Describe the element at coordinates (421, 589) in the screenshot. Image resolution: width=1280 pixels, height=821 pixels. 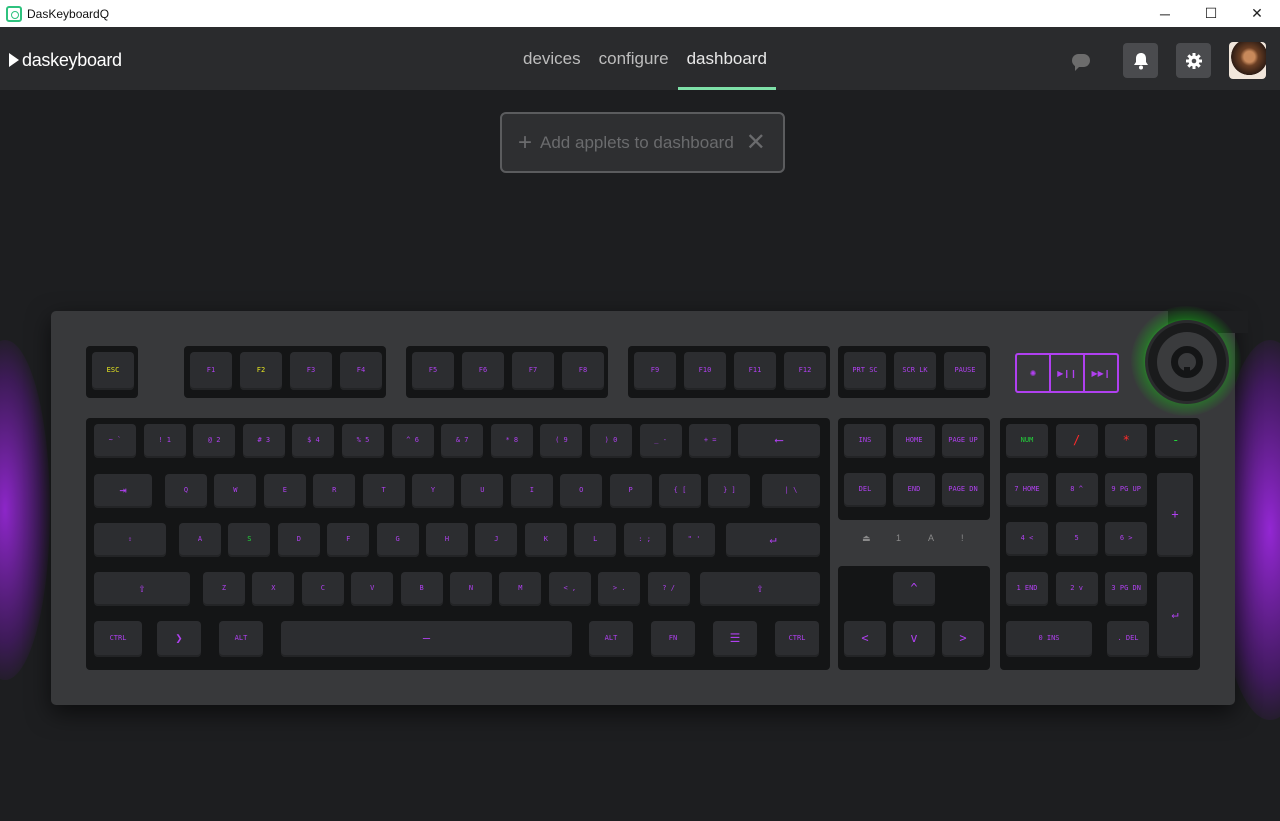
I see `key-b: B` at that location.